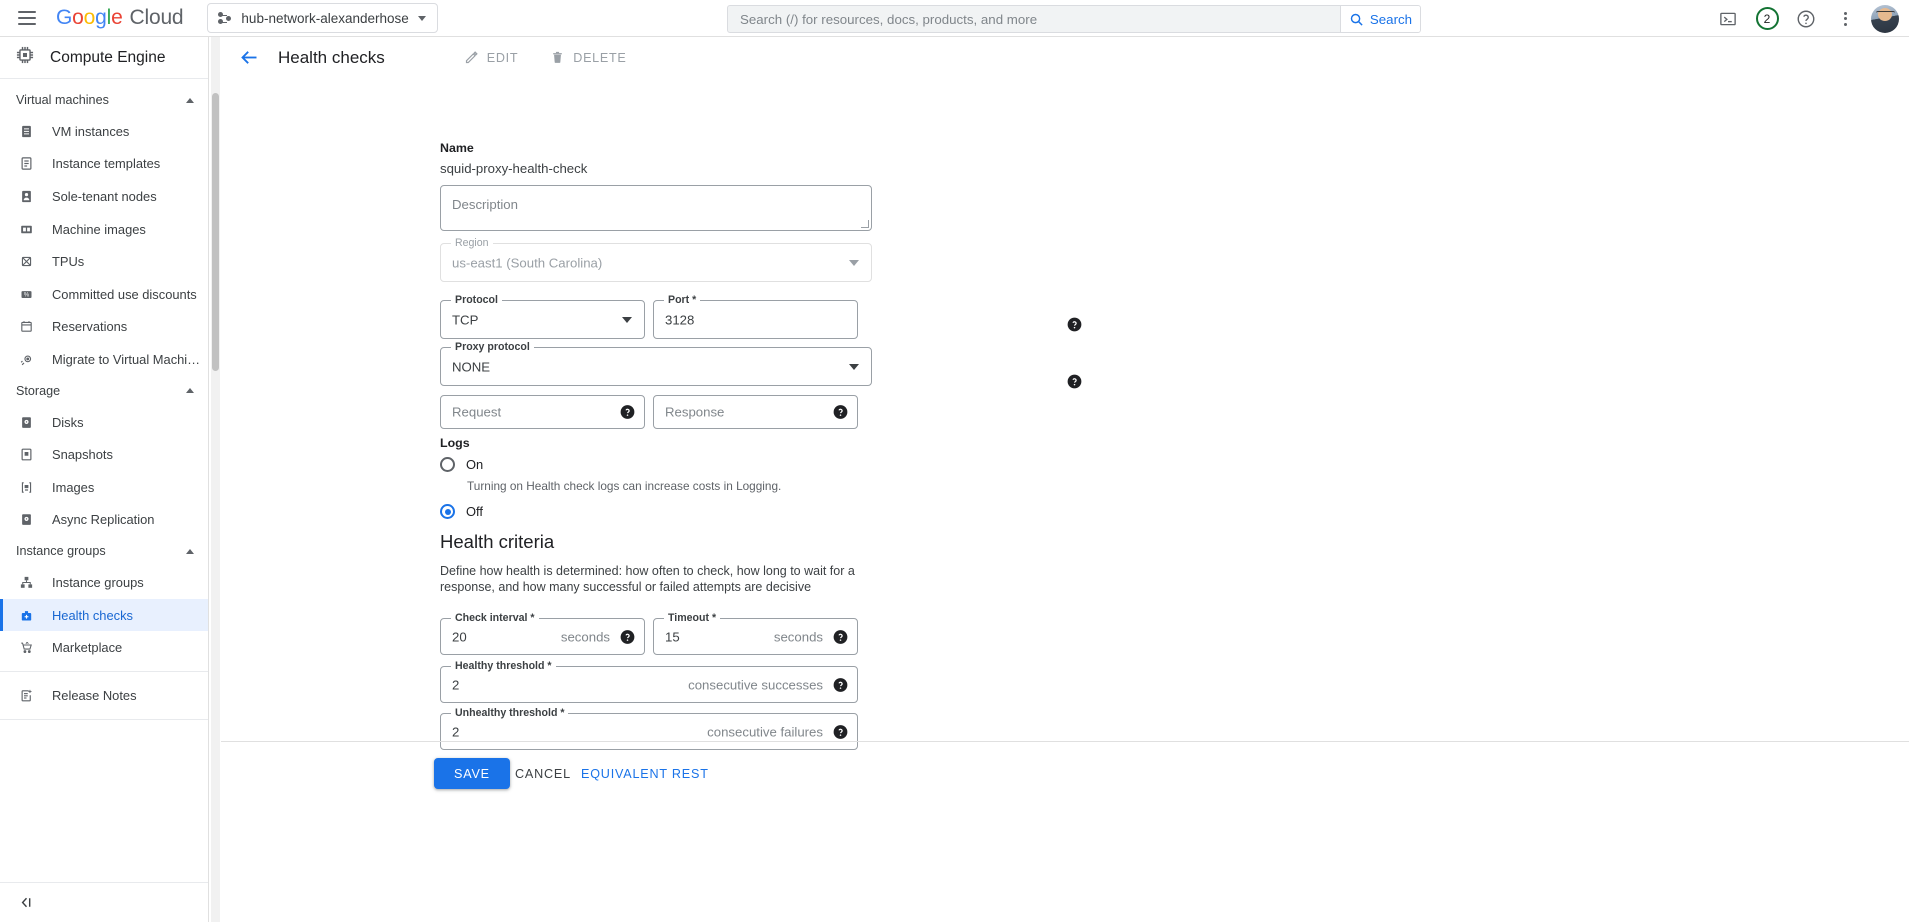  I want to click on nav-group-label: Storage, so click(38, 390).